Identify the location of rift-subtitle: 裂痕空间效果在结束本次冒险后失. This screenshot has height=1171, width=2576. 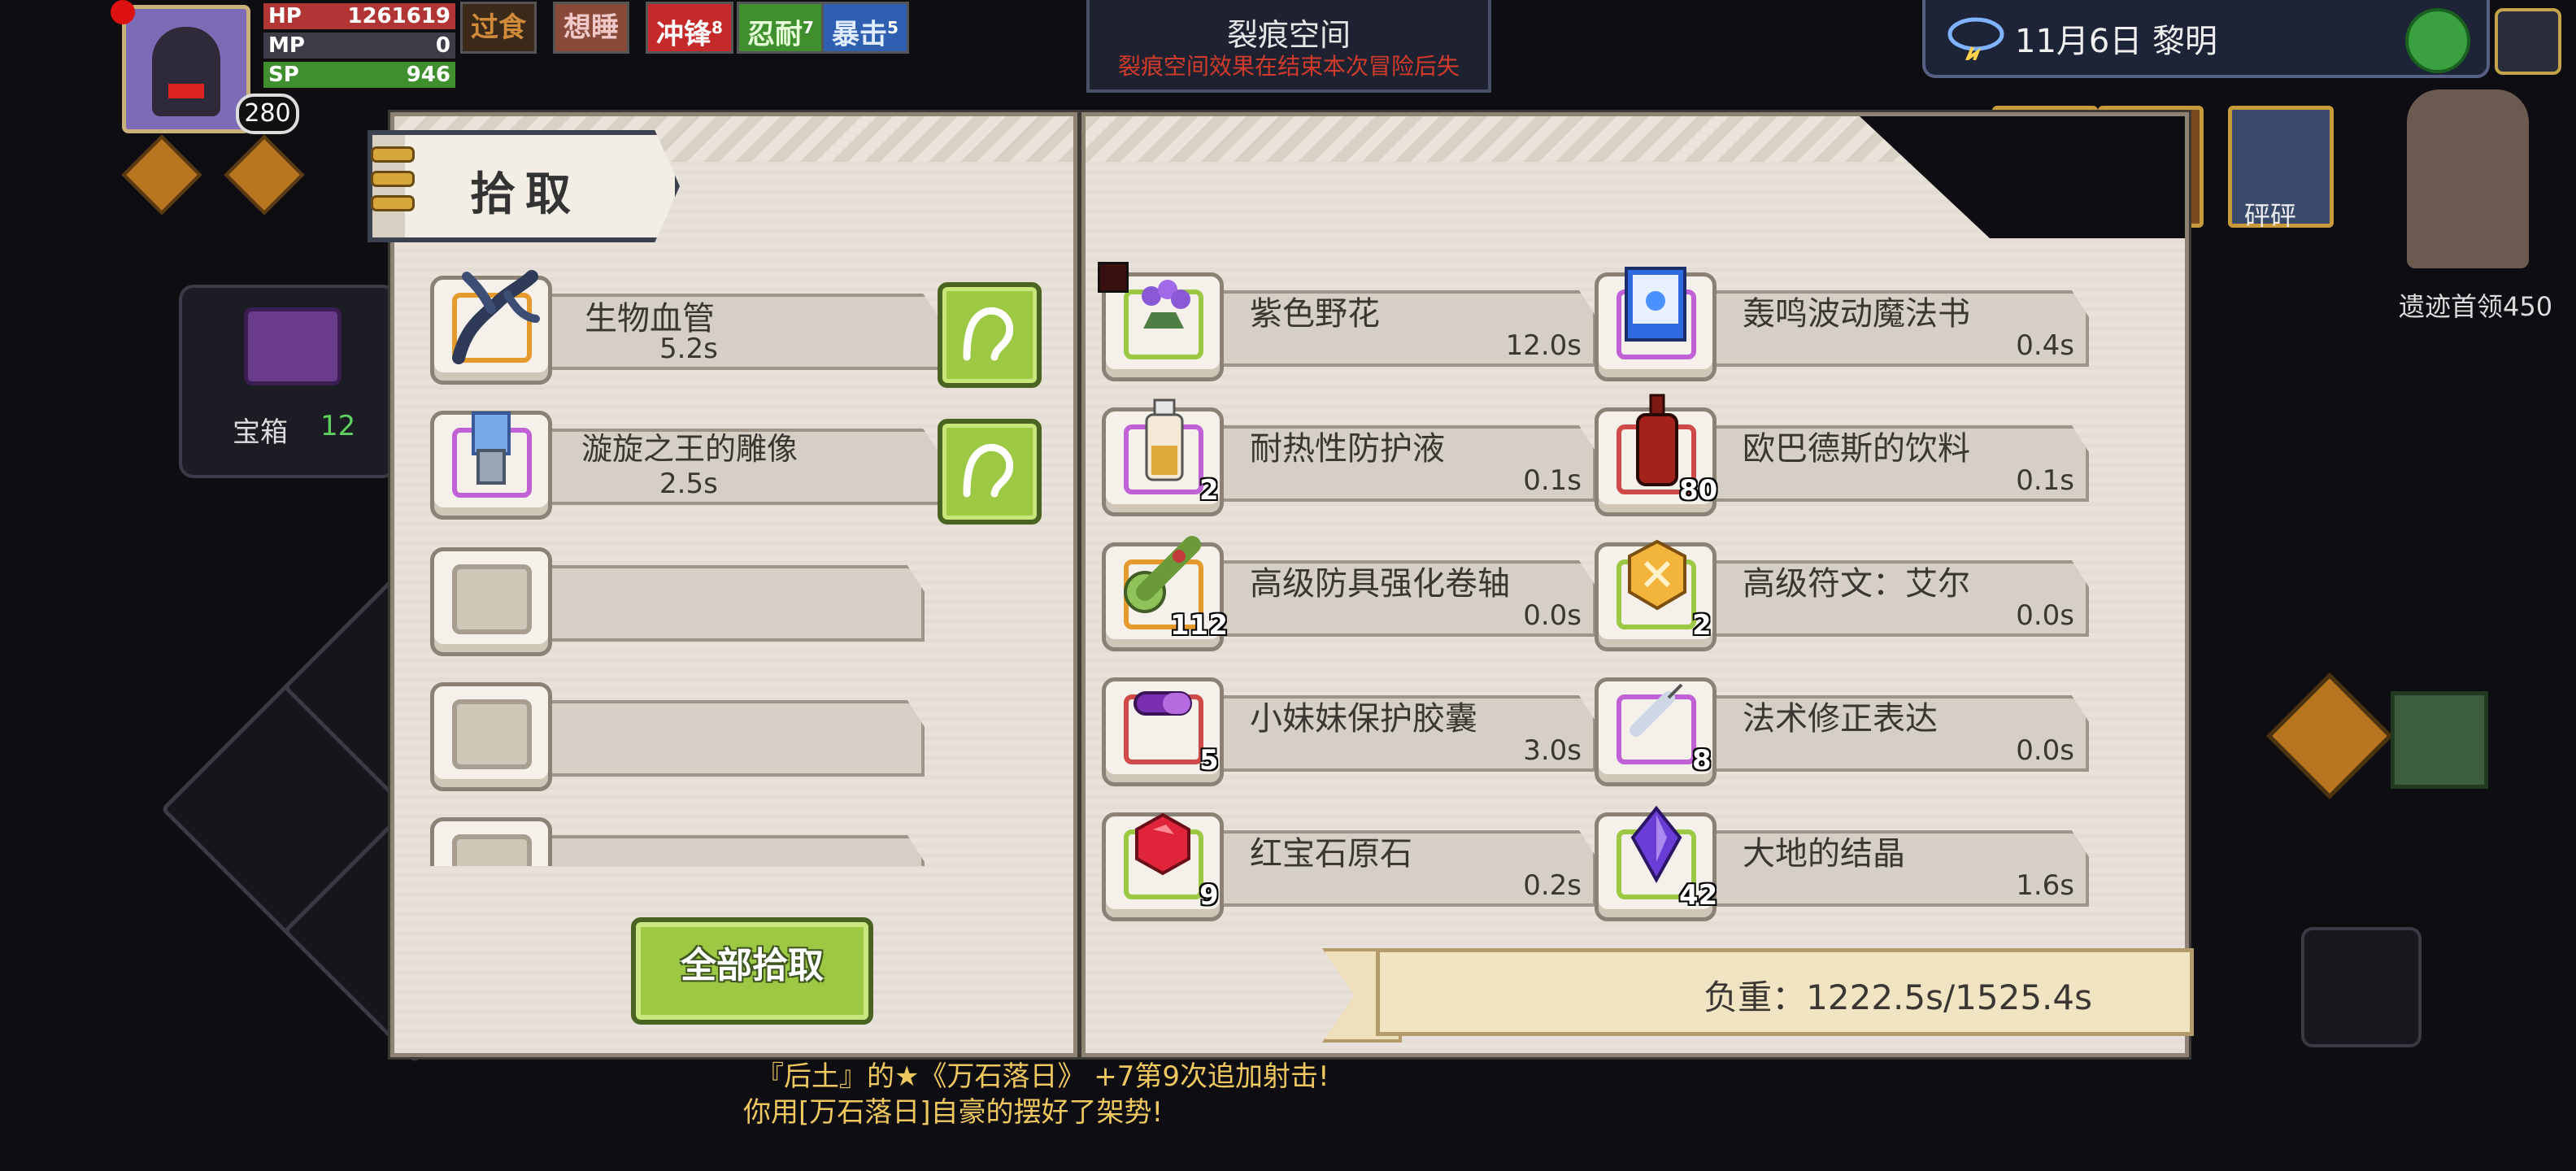
(1288, 66).